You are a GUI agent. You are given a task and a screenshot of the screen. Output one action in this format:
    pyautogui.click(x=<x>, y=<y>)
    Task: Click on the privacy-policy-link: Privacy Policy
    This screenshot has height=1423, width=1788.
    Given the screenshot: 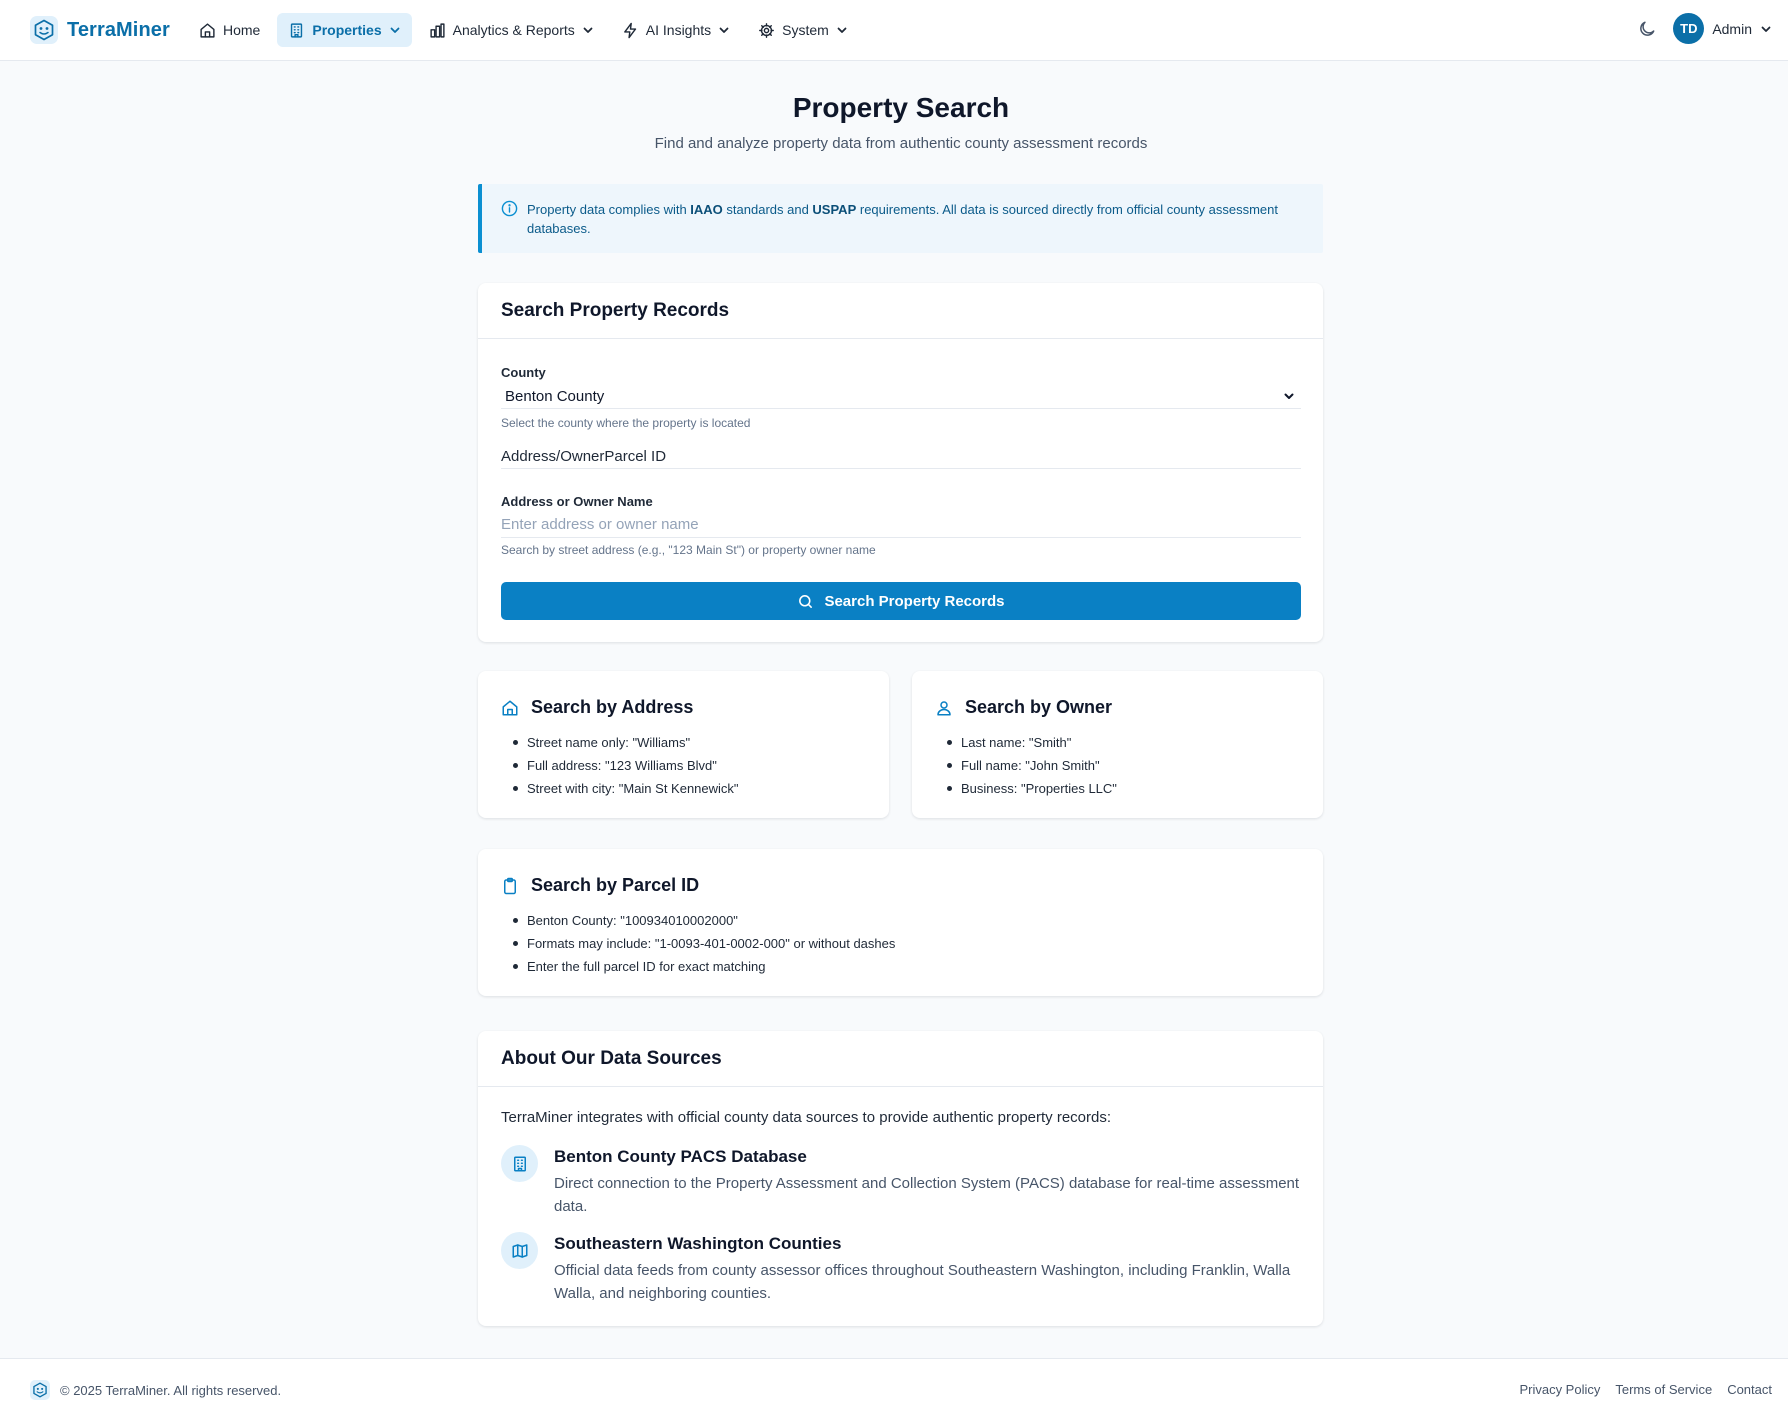 What is the action you would take?
    pyautogui.click(x=1559, y=1389)
    